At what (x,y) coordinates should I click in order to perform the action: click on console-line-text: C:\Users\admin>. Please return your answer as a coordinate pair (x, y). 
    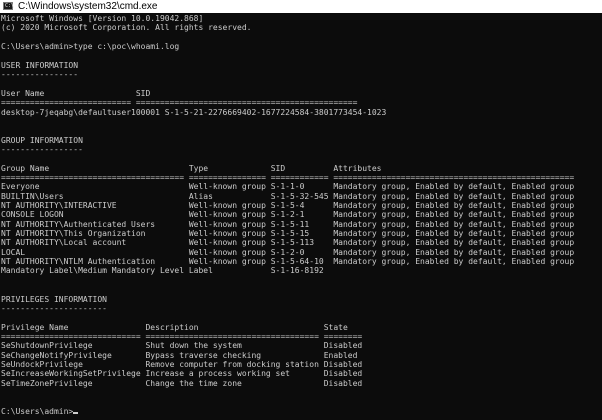
    Looking at the image, I should click on (37, 411).